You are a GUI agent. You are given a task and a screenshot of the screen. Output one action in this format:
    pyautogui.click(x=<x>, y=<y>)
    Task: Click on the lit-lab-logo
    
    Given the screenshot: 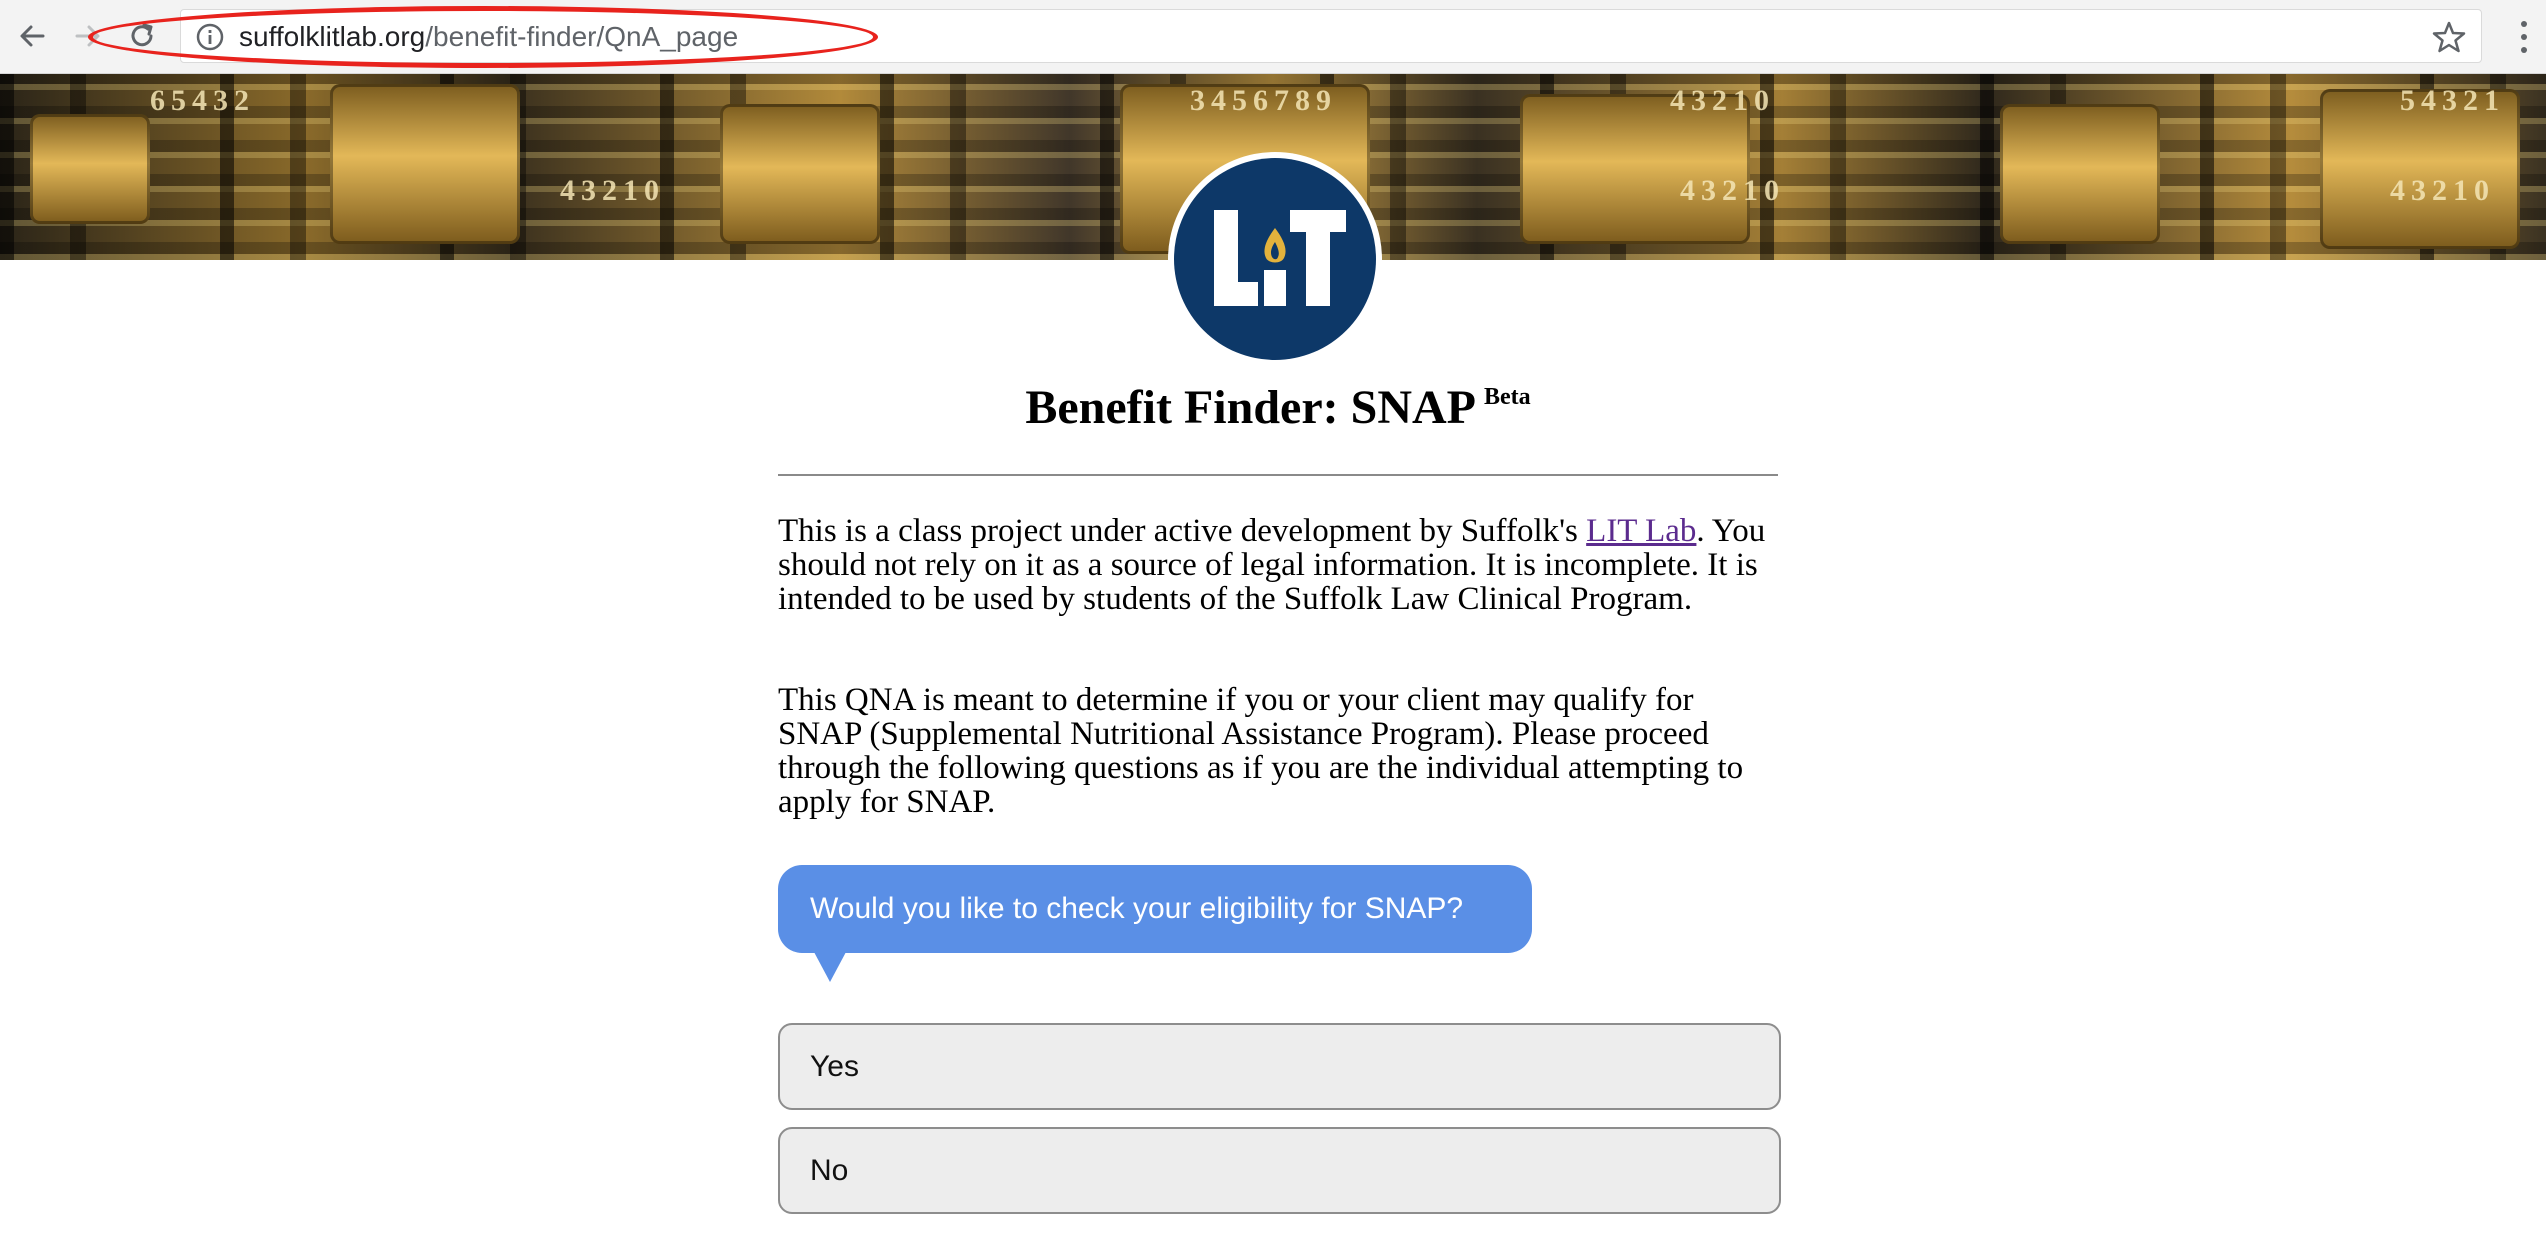 What is the action you would take?
    pyautogui.click(x=1275, y=259)
    